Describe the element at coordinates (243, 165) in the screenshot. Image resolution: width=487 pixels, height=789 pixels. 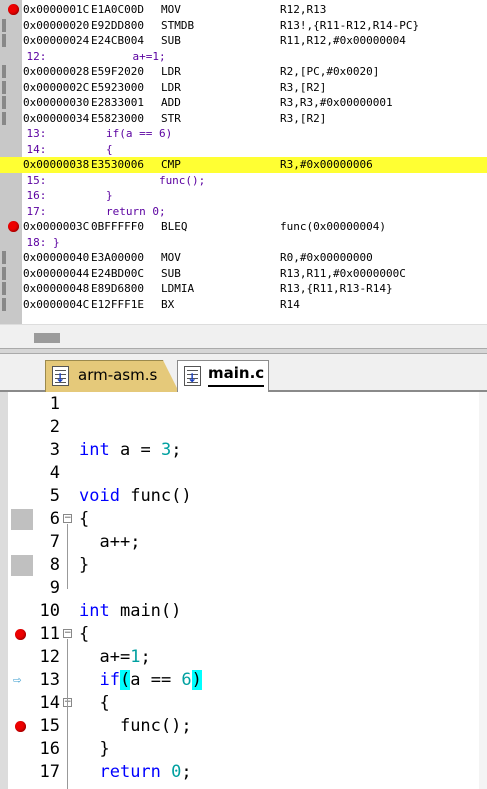
I see `disassembly-instruction-row: 0x00000038 E3530006 CMP R3,#0x00000006` at that location.